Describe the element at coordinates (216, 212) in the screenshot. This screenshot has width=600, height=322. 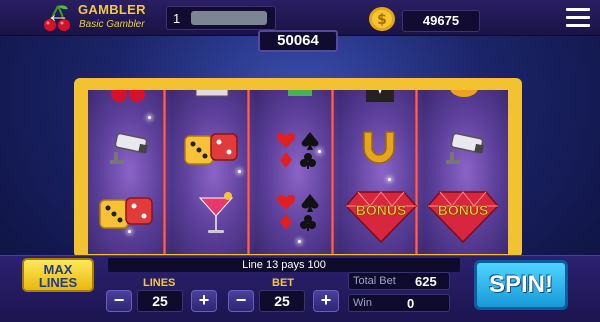
I see `cocktail-icon` at that location.